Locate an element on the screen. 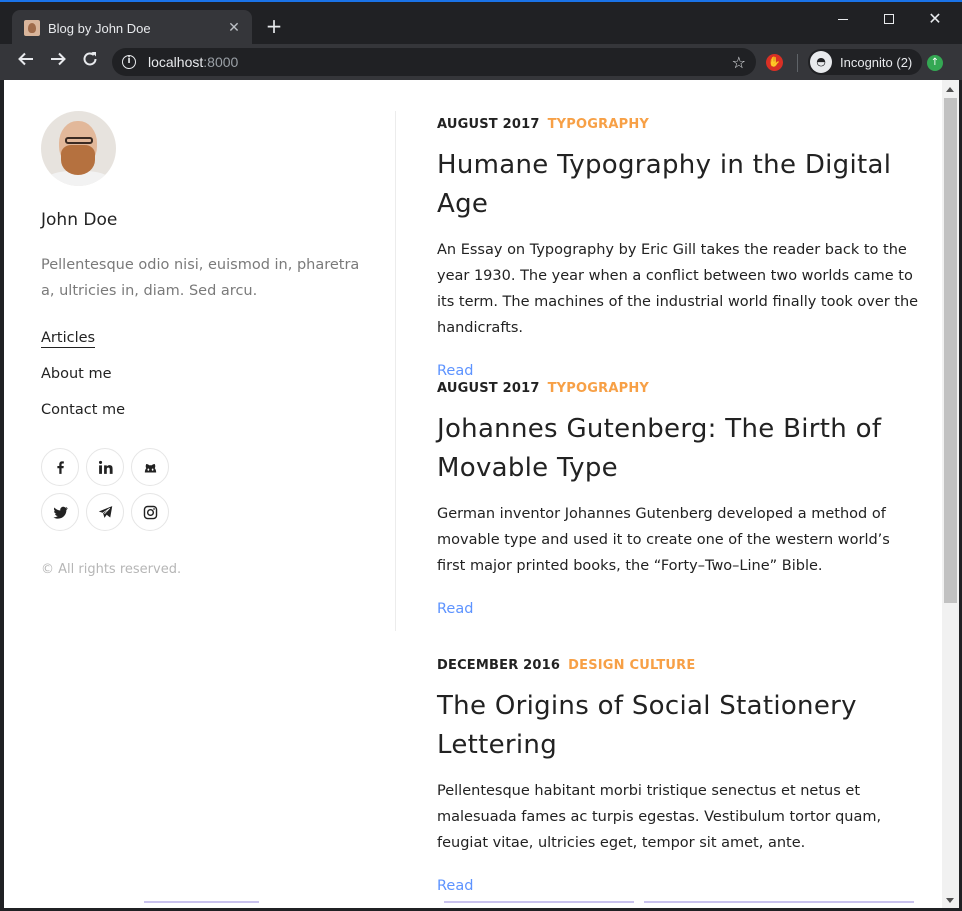 This screenshot has height=911, width=962. browser-tab: Blog by John Doe ✕ is located at coordinates (132, 28).